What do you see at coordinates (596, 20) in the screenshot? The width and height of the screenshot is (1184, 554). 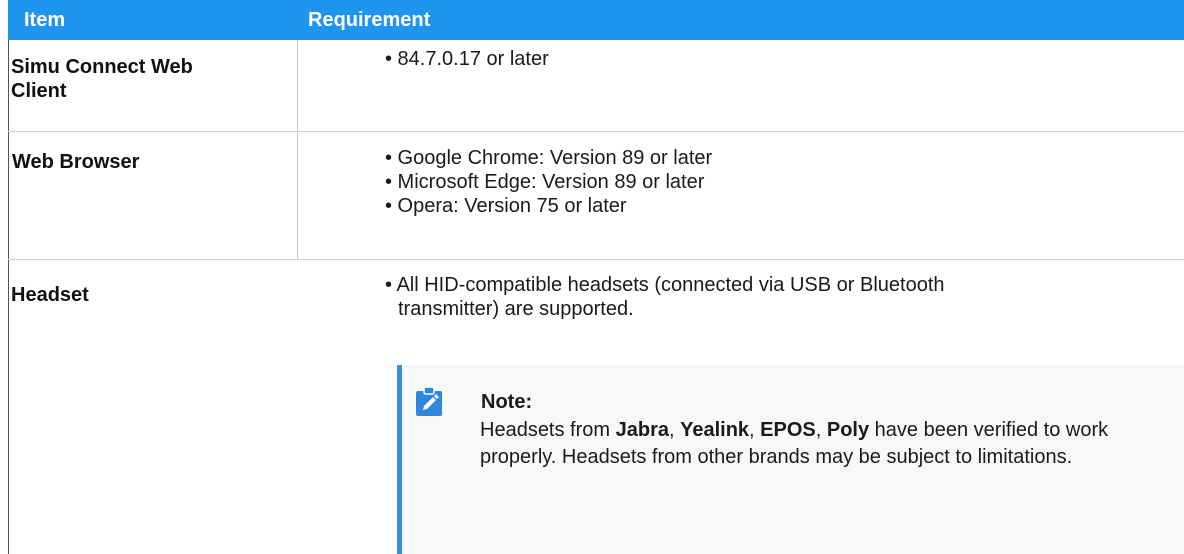 I see `table-header: Item Requirement` at bounding box center [596, 20].